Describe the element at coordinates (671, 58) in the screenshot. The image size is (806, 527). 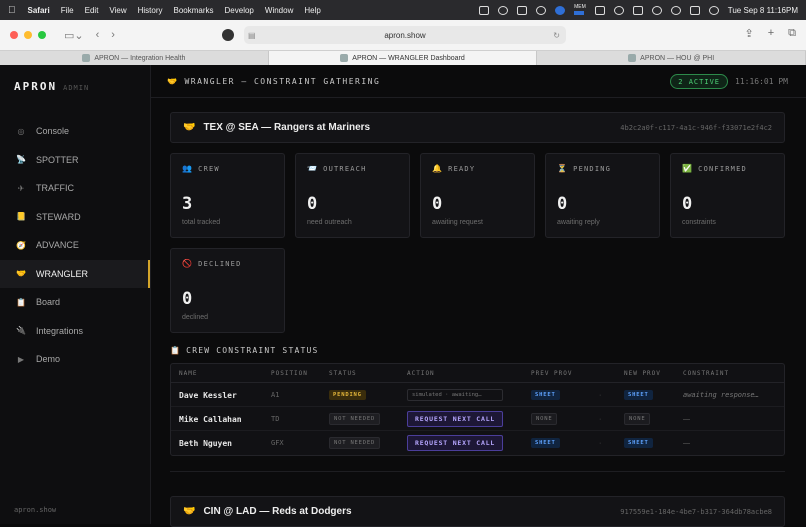
I see `tab-hou-phi: APRON — HOU @ PHI` at that location.